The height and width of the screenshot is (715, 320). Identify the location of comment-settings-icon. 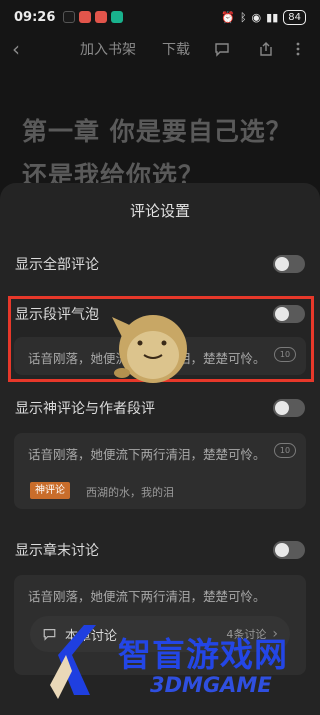
(222, 49).